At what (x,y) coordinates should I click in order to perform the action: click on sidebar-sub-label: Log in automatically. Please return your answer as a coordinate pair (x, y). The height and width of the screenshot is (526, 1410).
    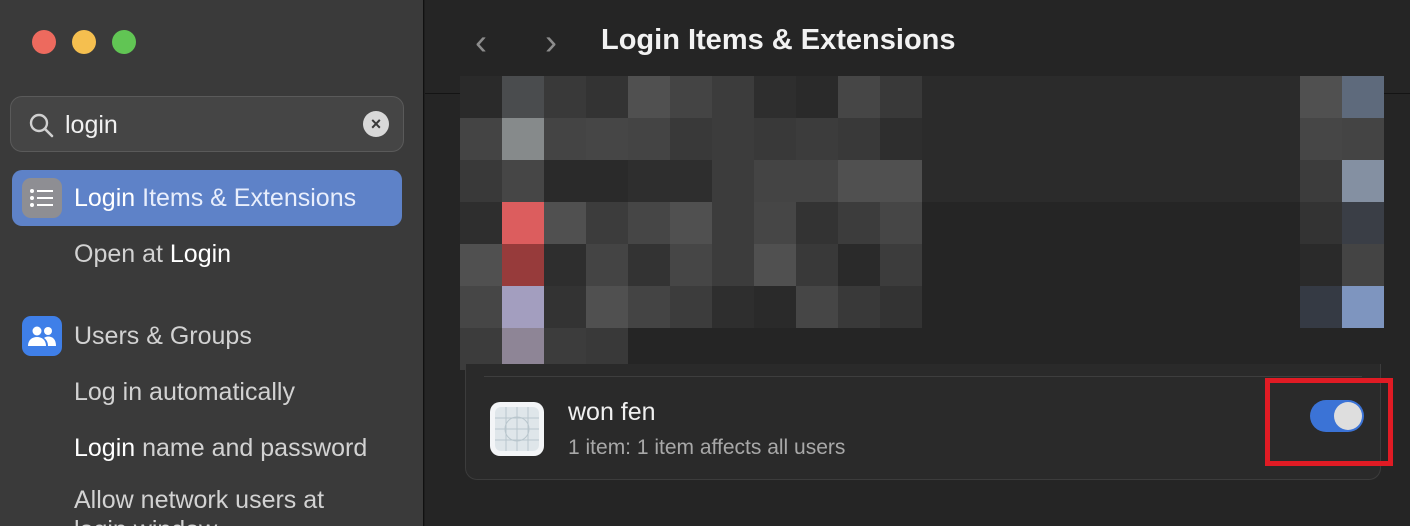
    Looking at the image, I should click on (184, 392).